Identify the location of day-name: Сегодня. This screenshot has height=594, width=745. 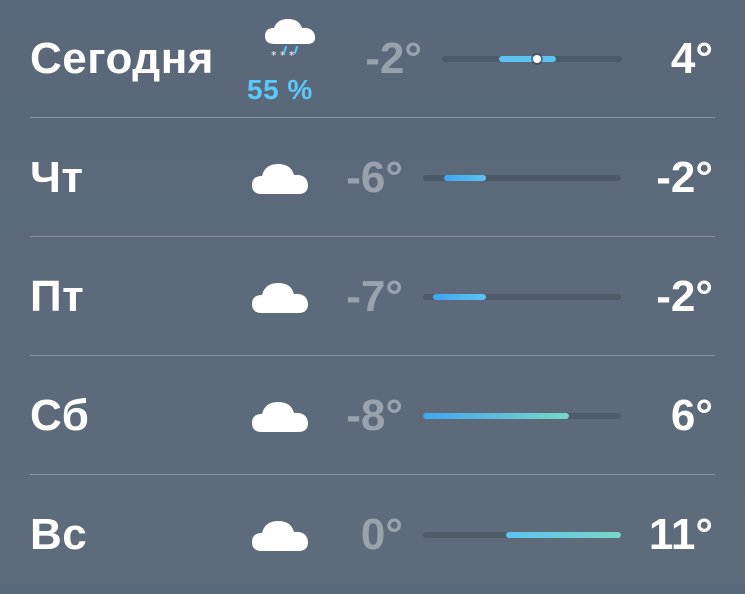
(122, 58).